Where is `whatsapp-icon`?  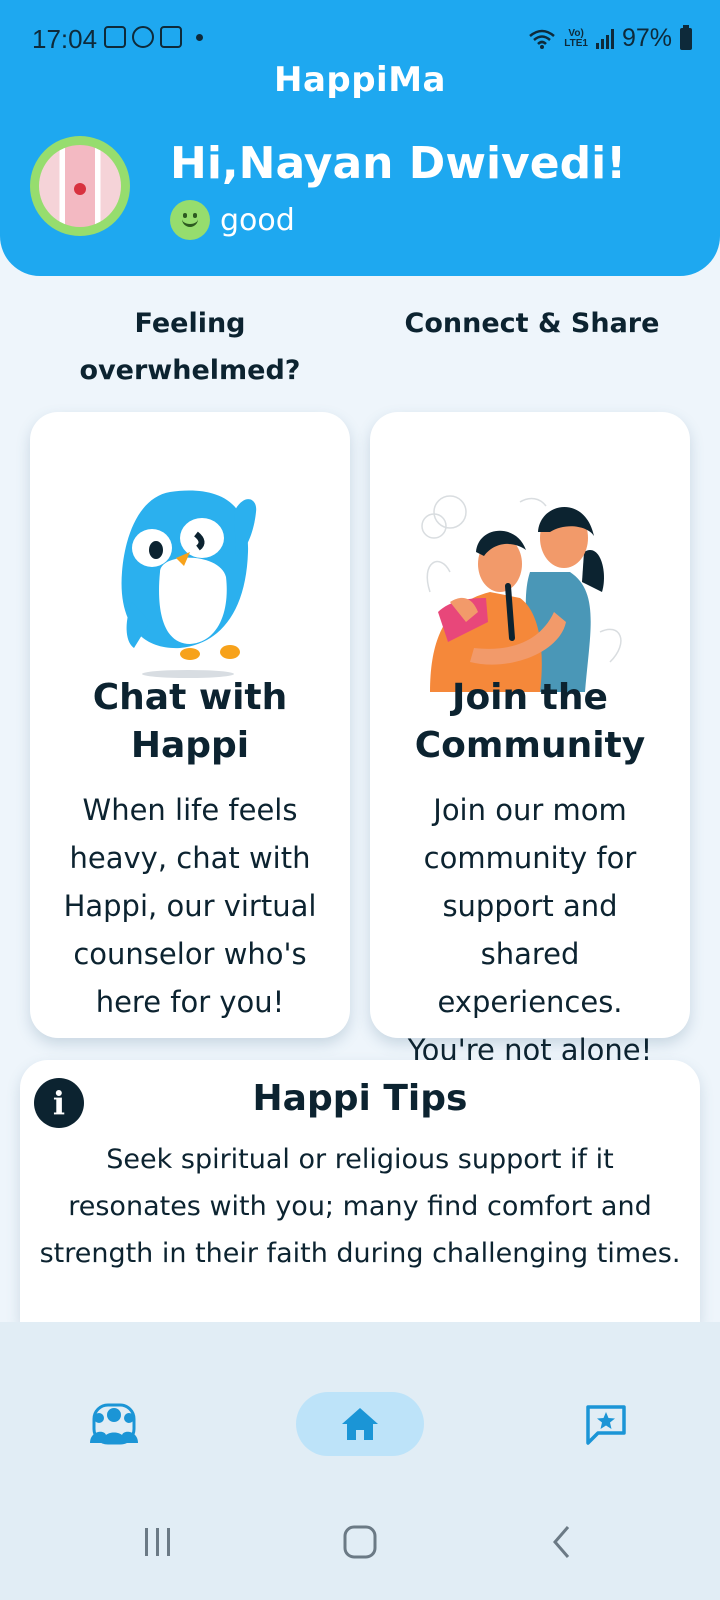 whatsapp-icon is located at coordinates (143, 37).